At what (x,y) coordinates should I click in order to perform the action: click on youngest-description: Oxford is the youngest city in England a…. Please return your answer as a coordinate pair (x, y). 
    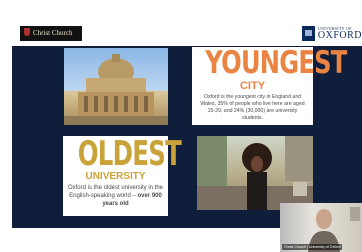
    Looking at the image, I should click on (252, 107).